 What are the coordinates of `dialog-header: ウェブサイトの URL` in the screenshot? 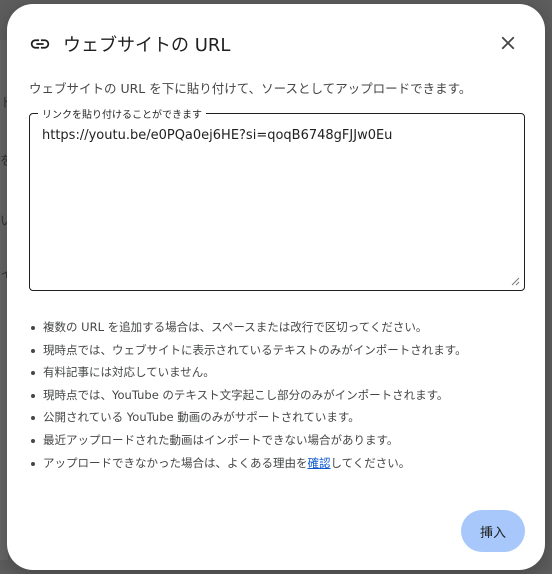 It's located at (129, 44).